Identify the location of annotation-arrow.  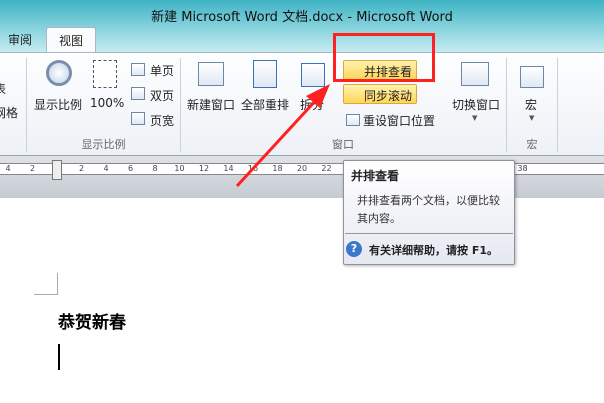
(282, 136).